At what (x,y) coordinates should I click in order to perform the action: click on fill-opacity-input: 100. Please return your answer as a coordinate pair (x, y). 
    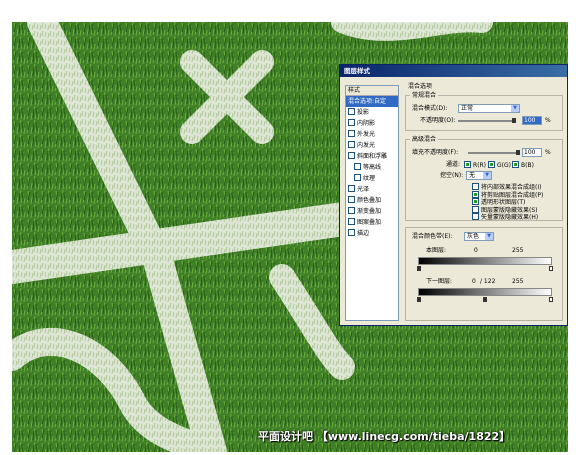
    Looking at the image, I should click on (532, 152).